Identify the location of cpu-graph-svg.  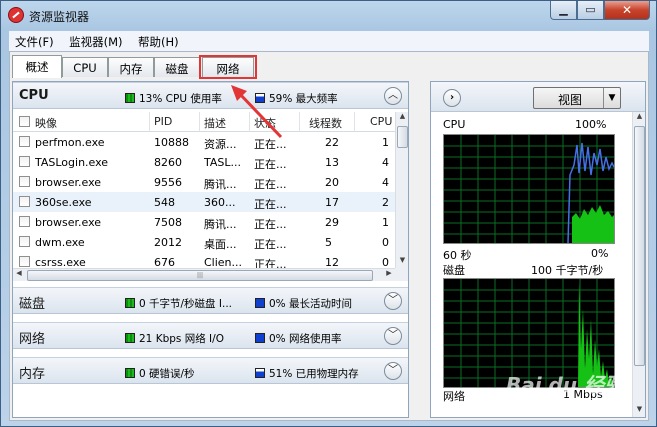
(529, 189).